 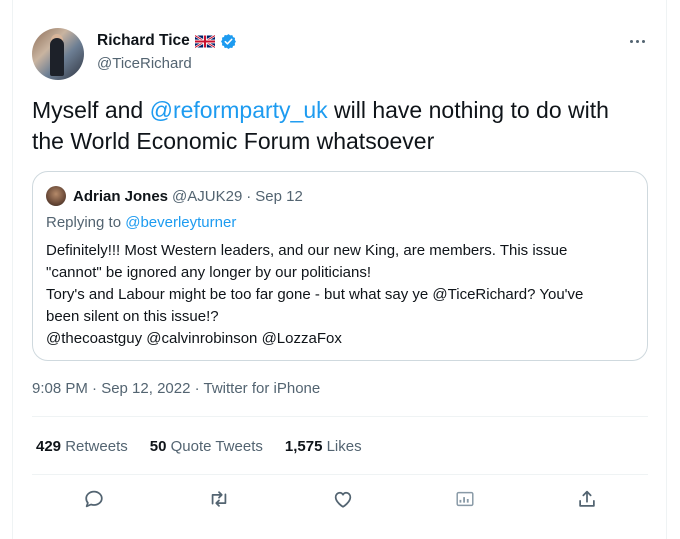 What do you see at coordinates (228, 41) in the screenshot?
I see `verified-badge-icon` at bounding box center [228, 41].